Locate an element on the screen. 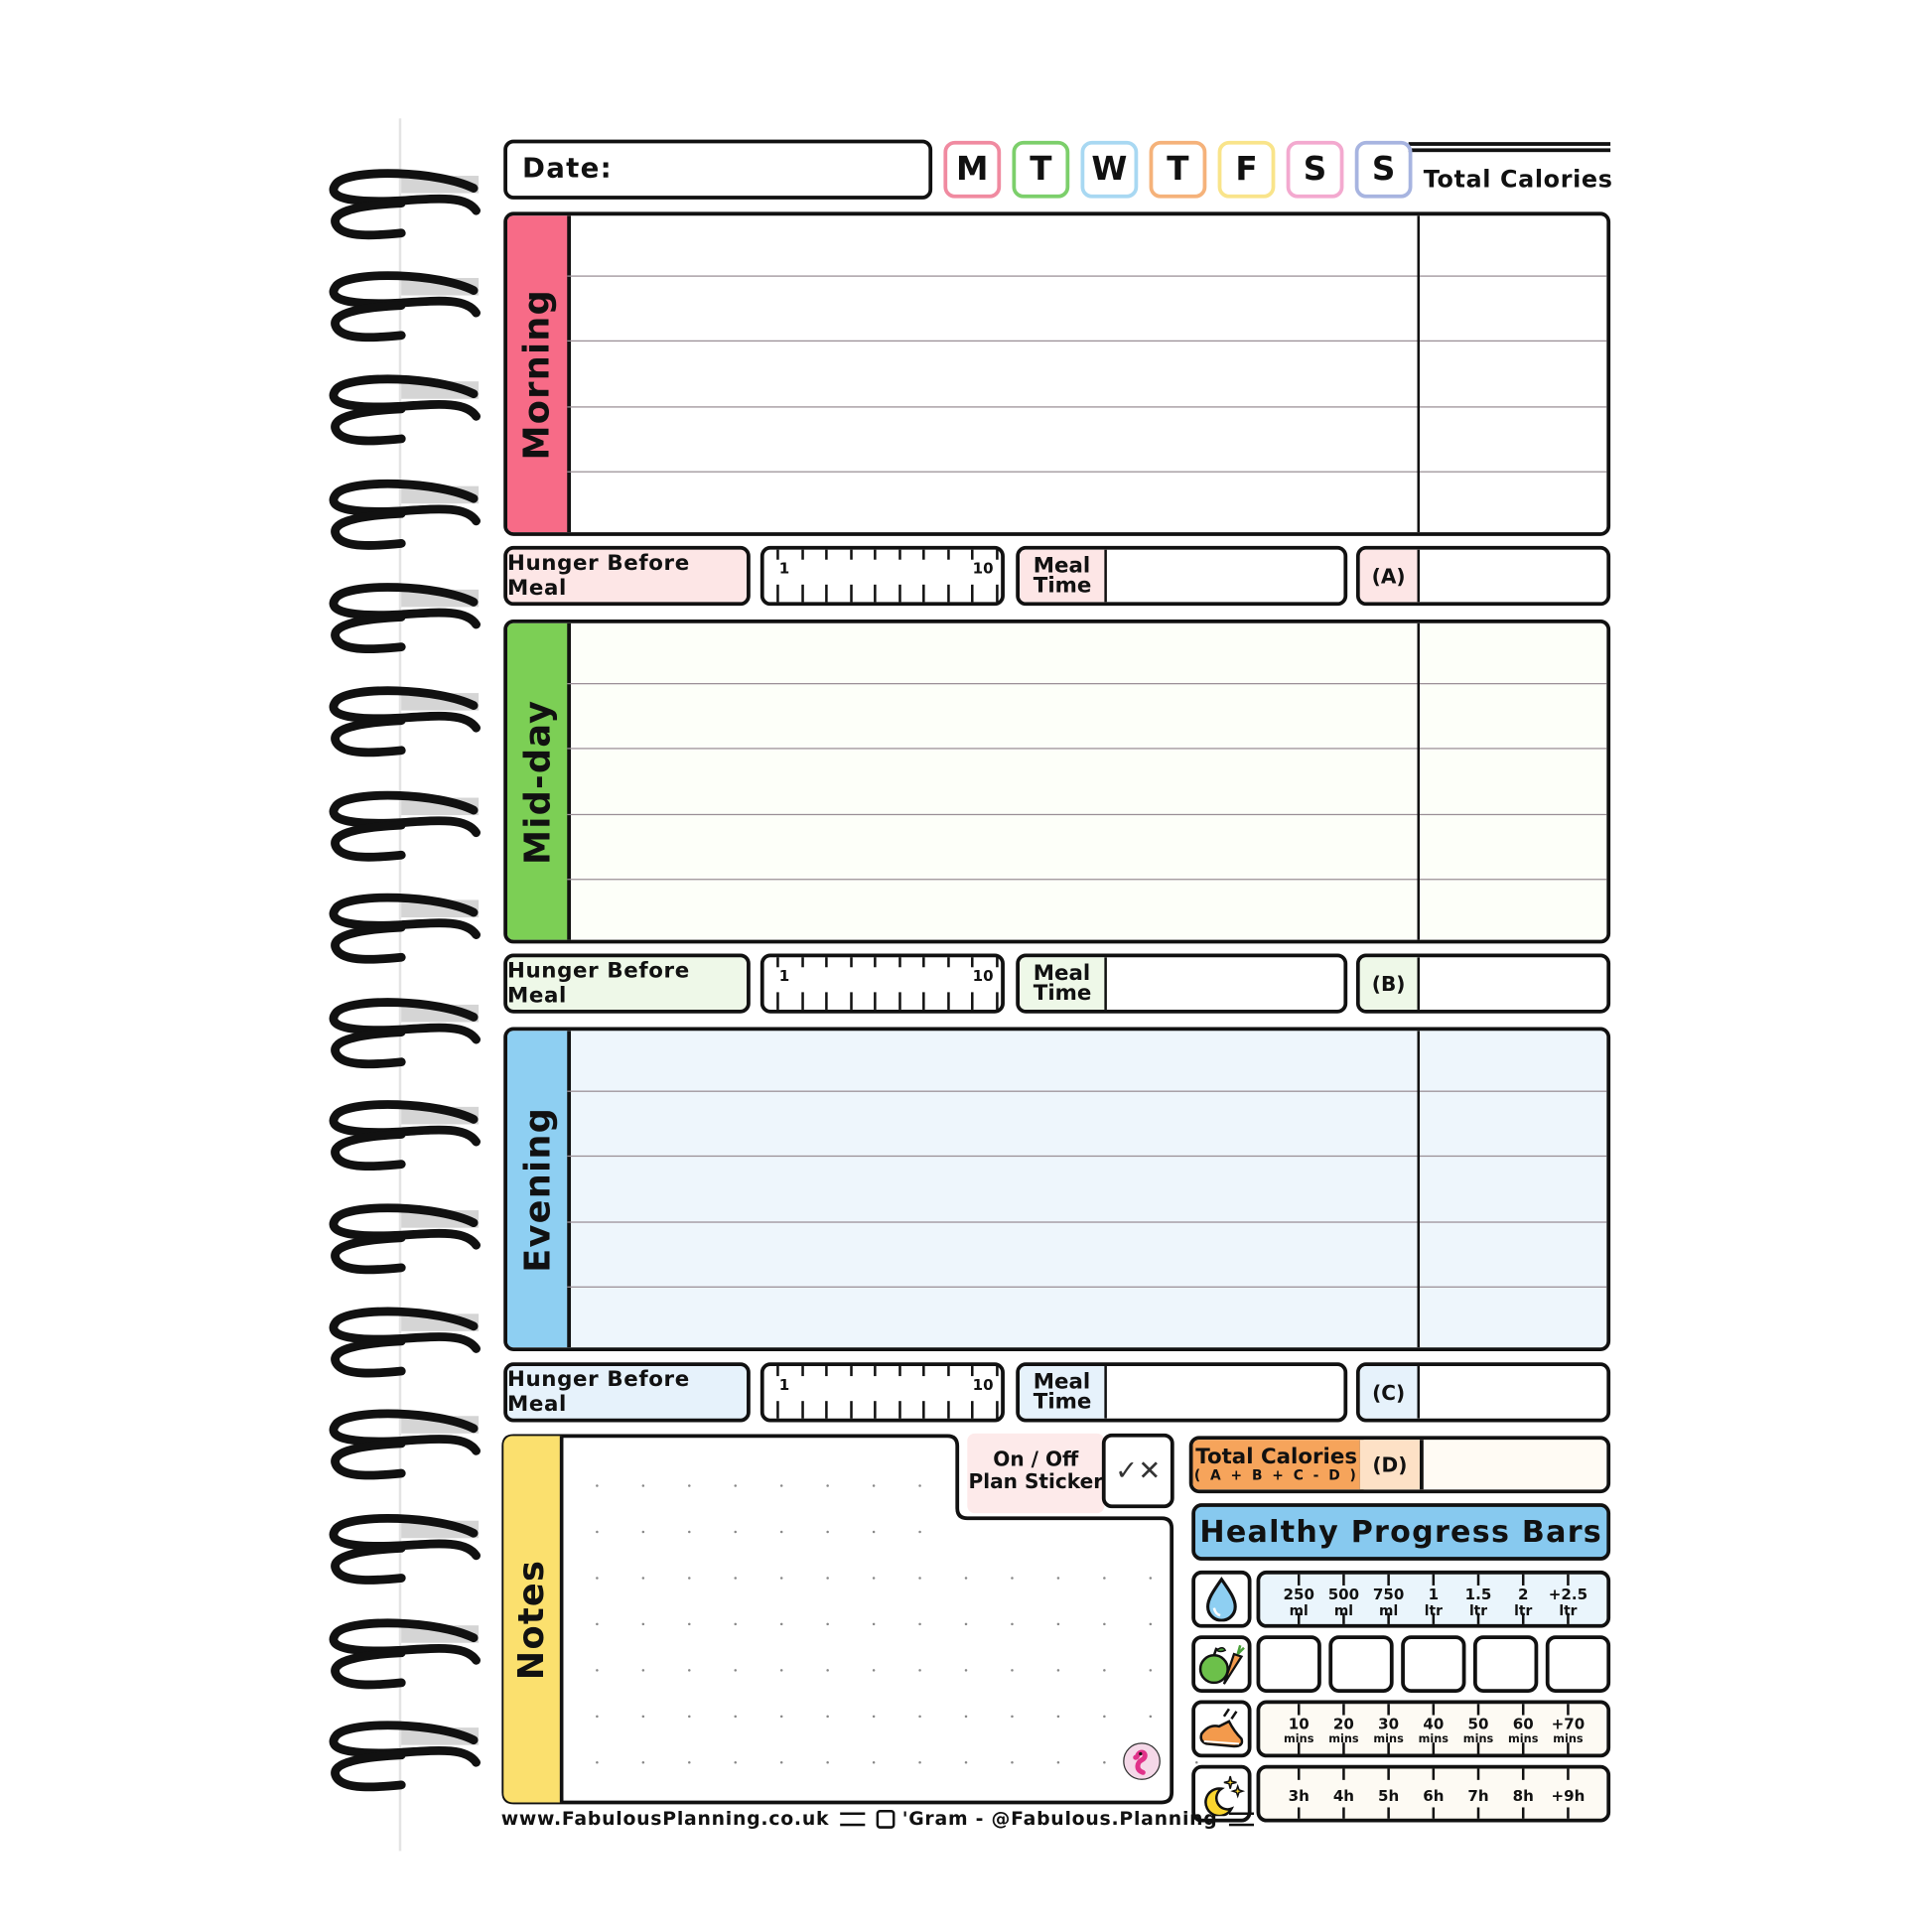 The width and height of the screenshot is (1932, 1932). on-off-checkbox: ✓✕ is located at coordinates (1138, 1471).